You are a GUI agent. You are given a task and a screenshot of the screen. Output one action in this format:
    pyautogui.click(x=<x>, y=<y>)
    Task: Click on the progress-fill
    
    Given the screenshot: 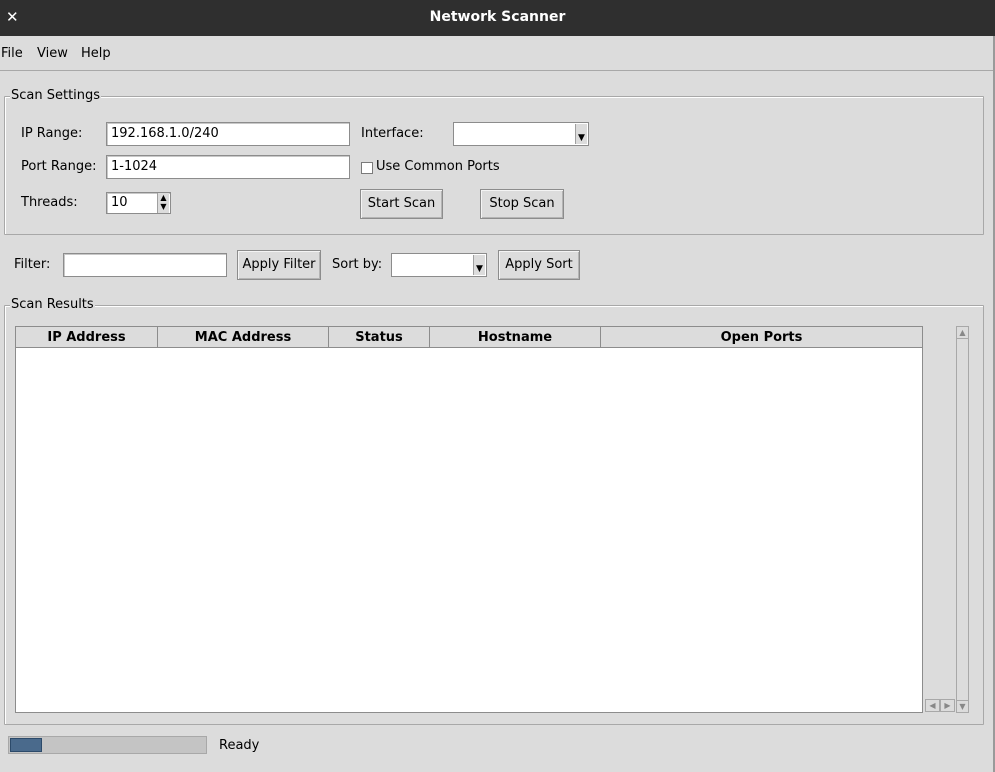 What is the action you would take?
    pyautogui.click(x=26, y=745)
    